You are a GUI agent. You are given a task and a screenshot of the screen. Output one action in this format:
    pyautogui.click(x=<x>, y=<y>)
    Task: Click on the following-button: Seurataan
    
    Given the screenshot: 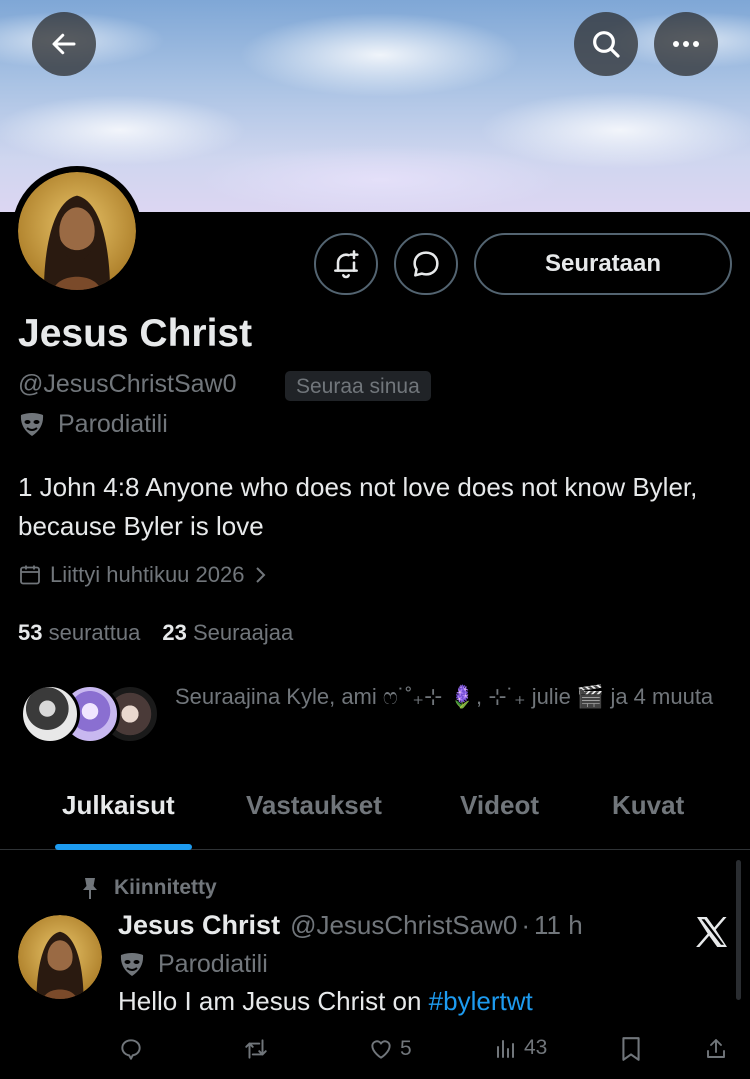 What is the action you would take?
    pyautogui.click(x=603, y=264)
    